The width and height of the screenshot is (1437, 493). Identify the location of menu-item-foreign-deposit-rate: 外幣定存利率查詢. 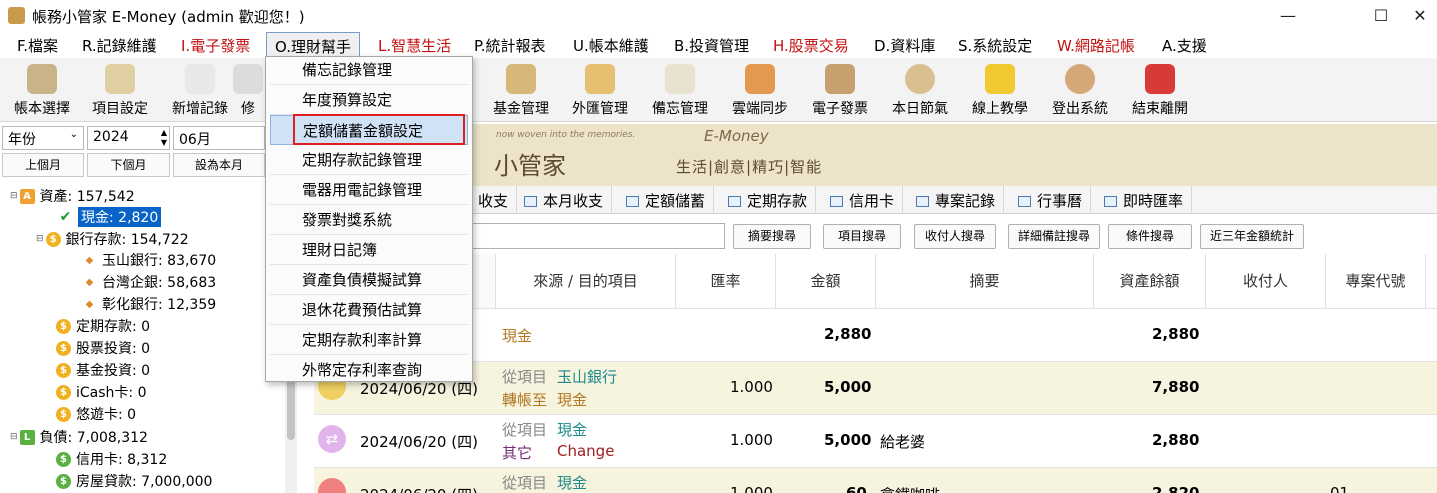
(369, 370).